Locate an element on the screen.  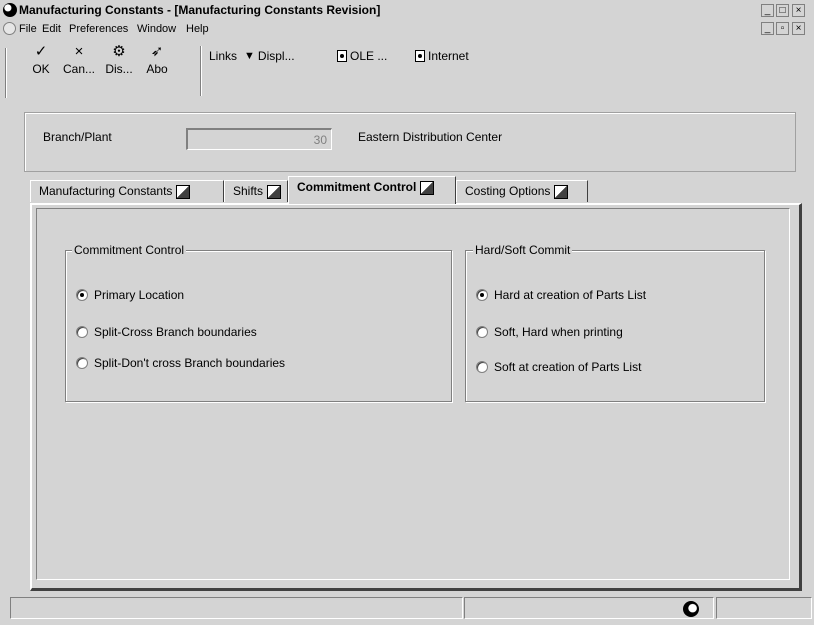
radio-label: Soft at creation of Parts List is located at coordinates (568, 367).